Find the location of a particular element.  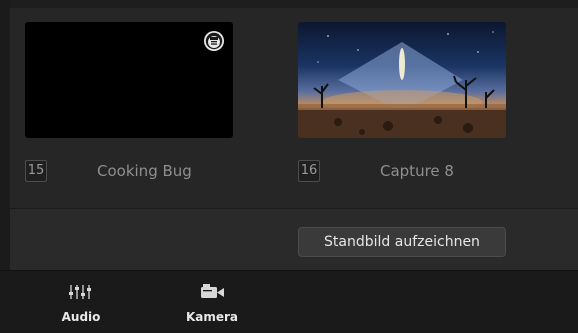

tab-label: Kamera is located at coordinates (212, 317).